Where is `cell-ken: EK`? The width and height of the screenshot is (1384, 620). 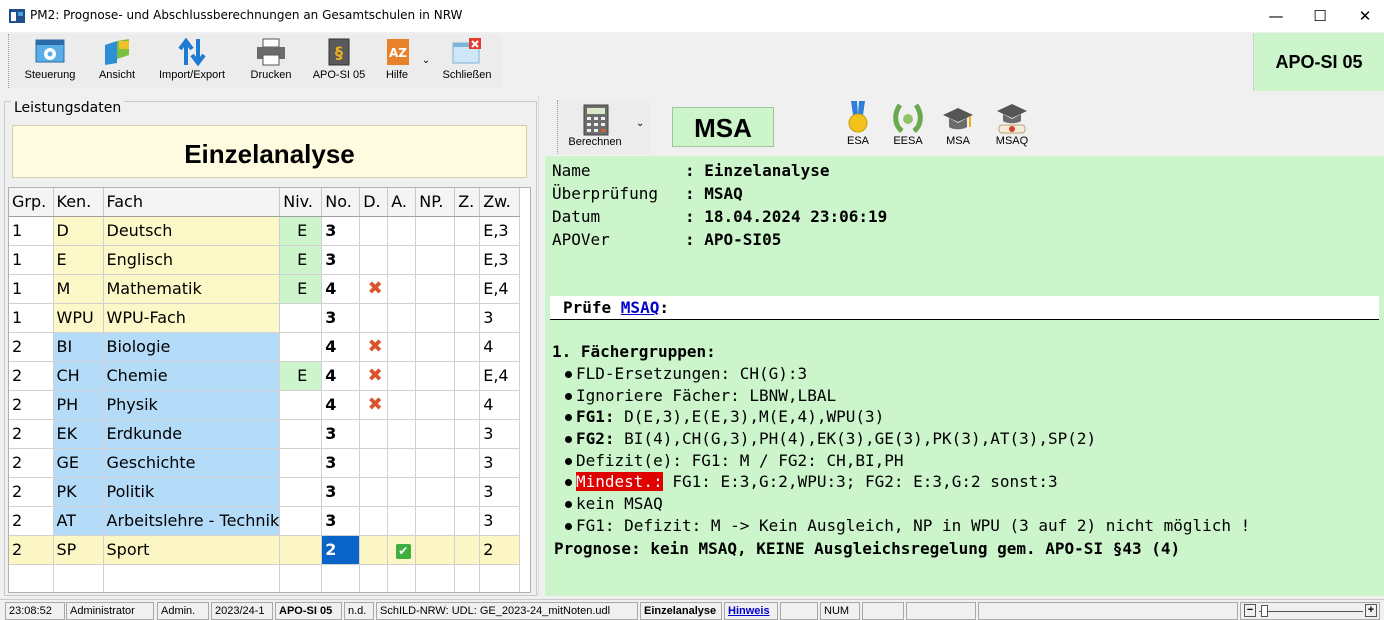 cell-ken: EK is located at coordinates (78, 434).